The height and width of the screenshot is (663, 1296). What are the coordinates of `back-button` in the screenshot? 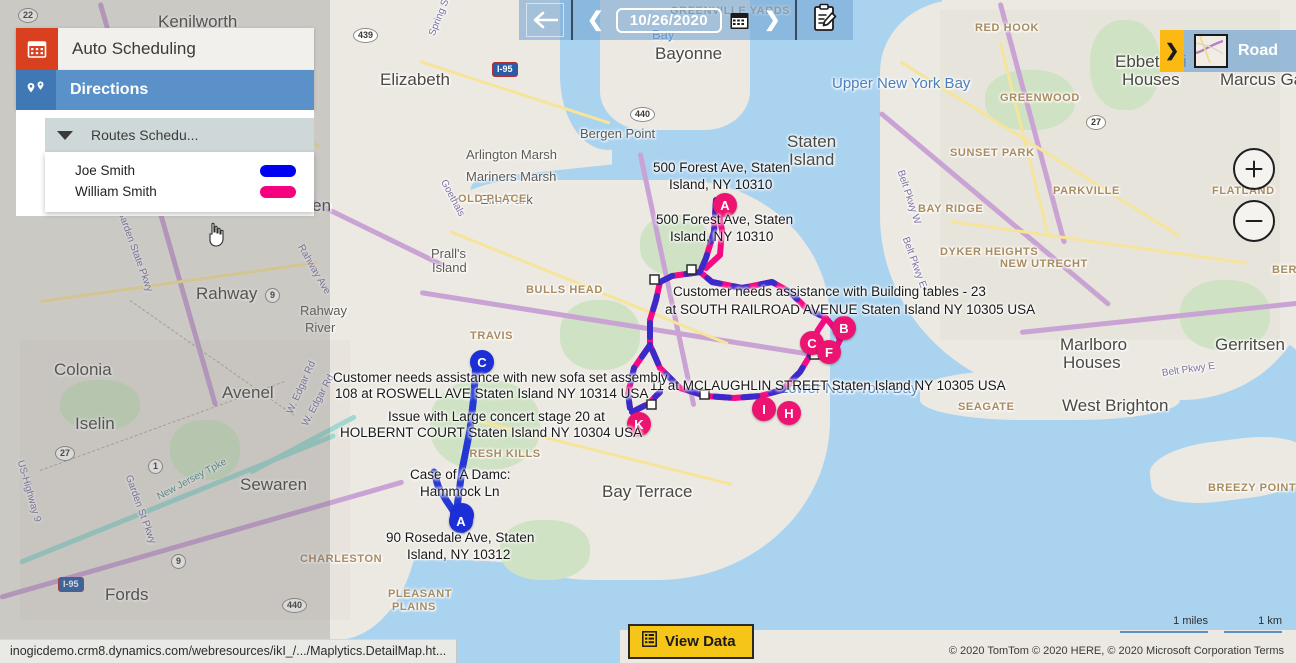 It's located at (545, 20).